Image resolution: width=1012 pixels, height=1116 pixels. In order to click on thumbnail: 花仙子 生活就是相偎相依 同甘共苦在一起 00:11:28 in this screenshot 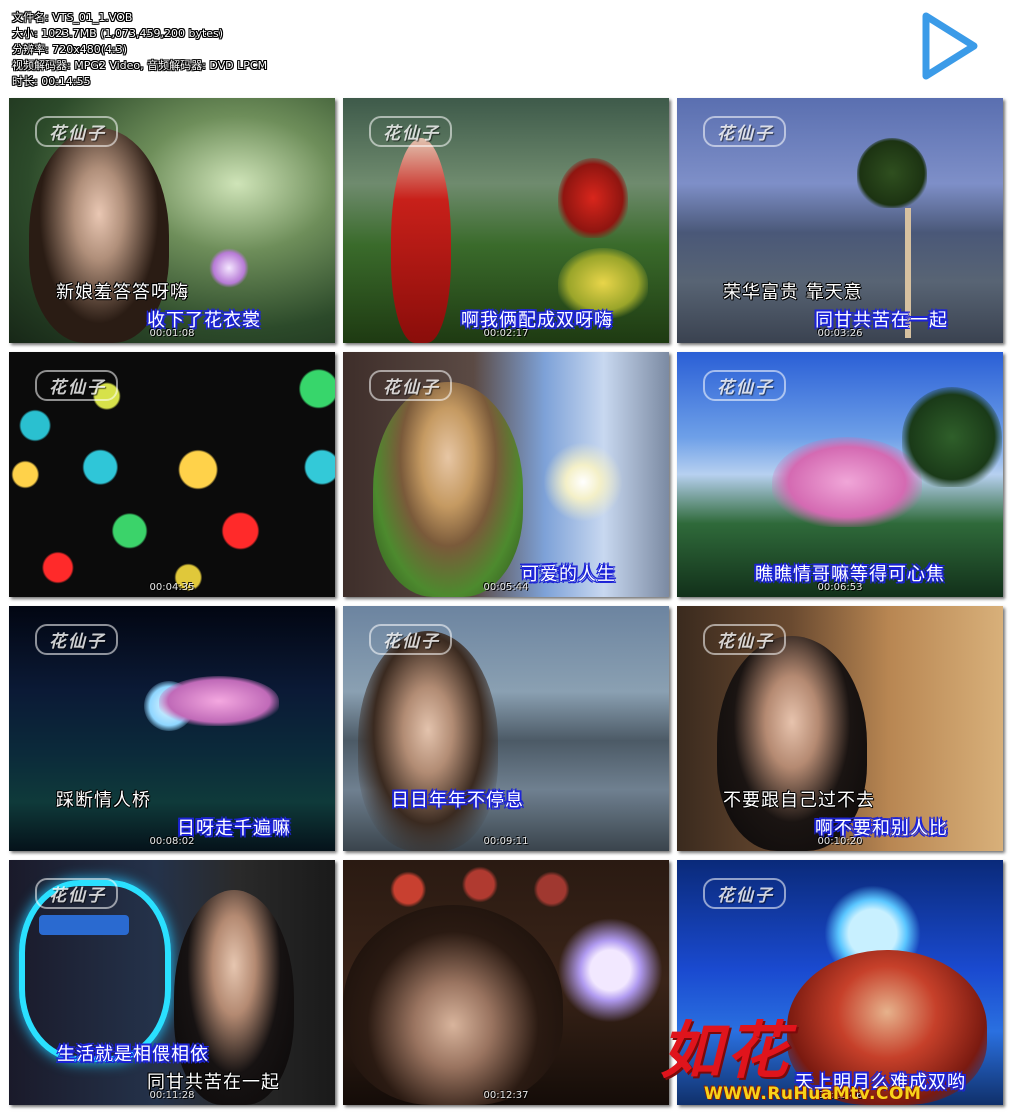, I will do `click(172, 982)`.